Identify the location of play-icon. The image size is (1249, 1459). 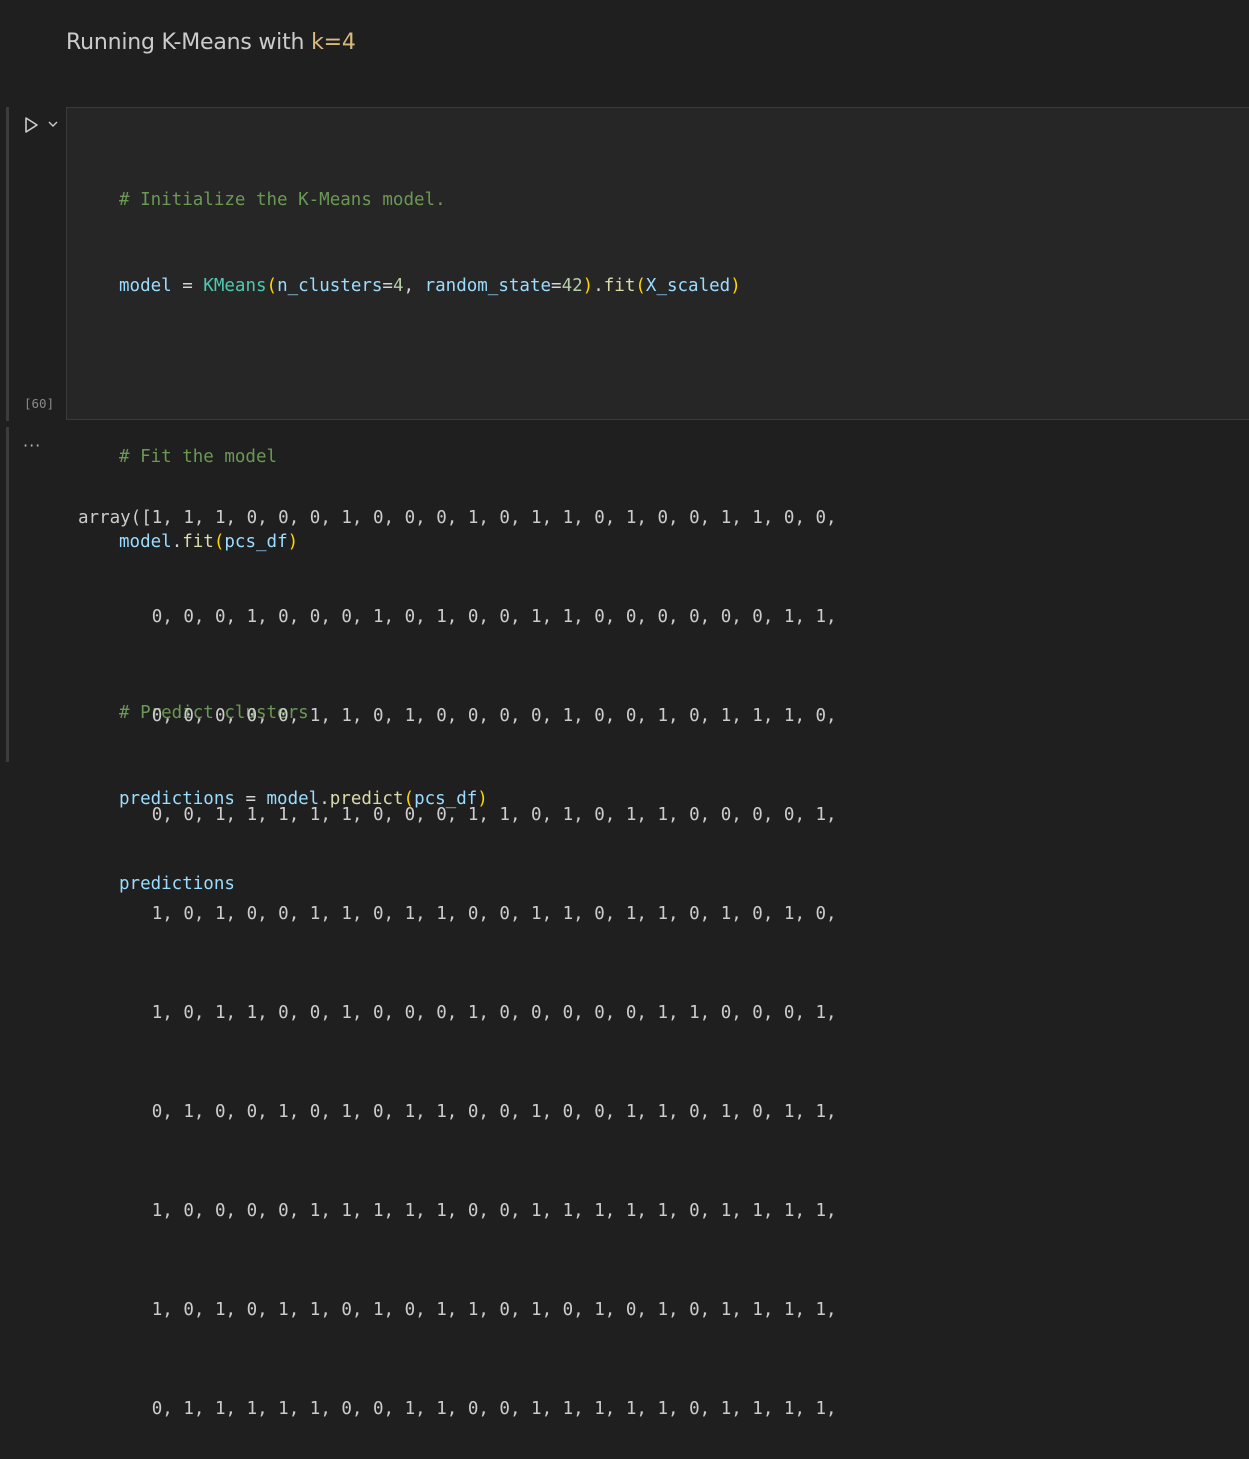
(31, 125).